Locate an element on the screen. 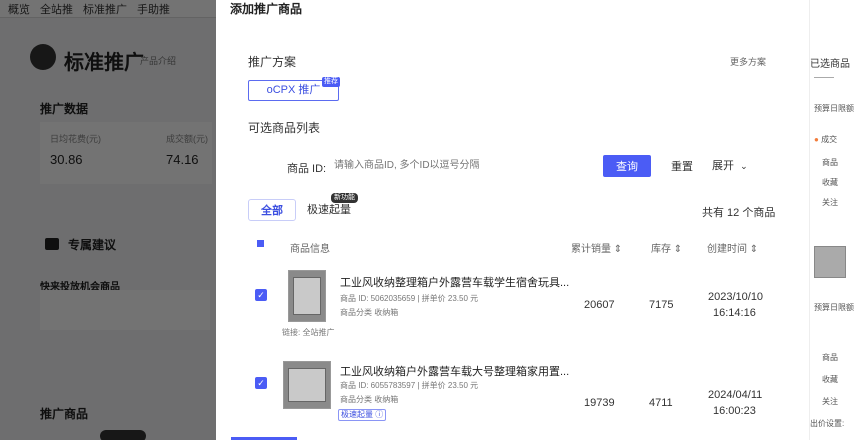 The height and width of the screenshot is (440, 854). bg-section-products: 推广商品 is located at coordinates (64, 414).